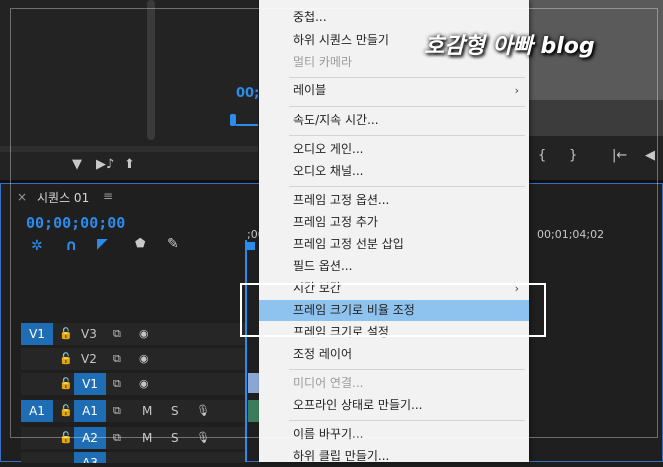  I want to click on track-row: A3, so click(133, 457).